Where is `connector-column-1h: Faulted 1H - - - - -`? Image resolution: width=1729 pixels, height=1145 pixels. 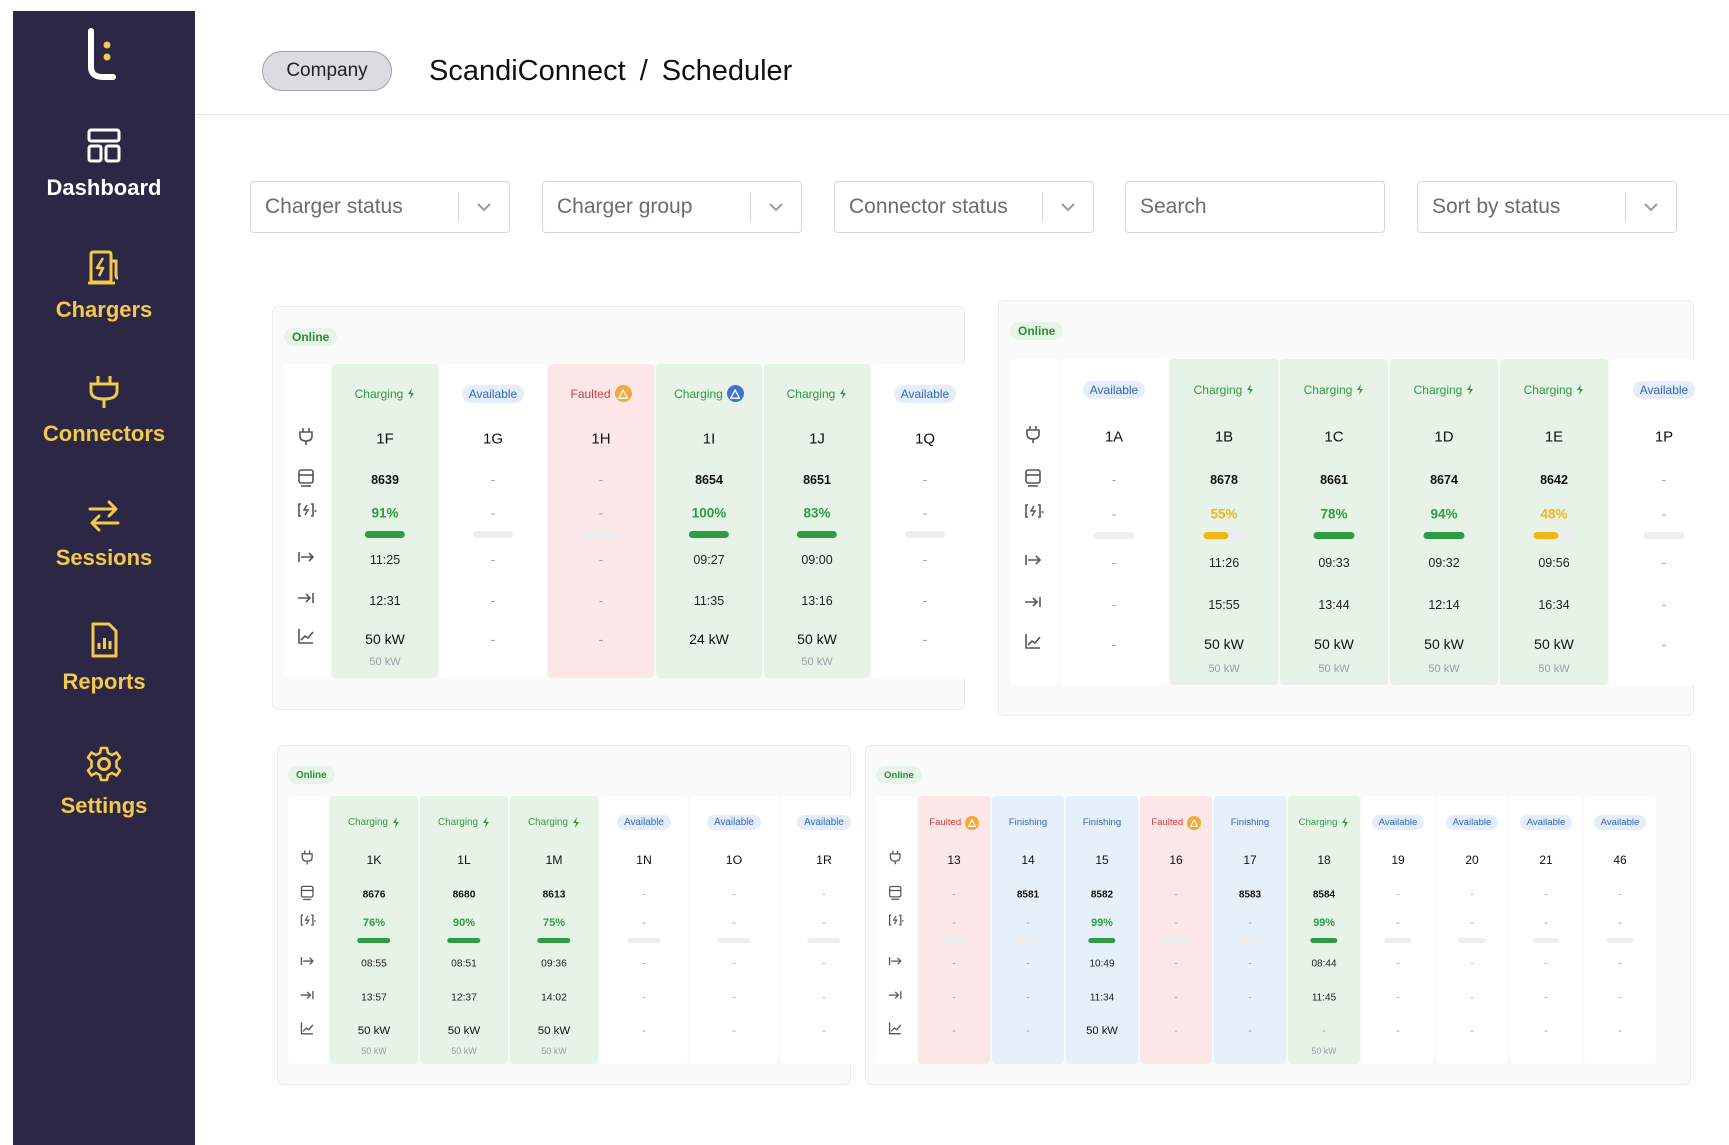
connector-column-1h: Faulted 1H - - - - - is located at coordinates (601, 521).